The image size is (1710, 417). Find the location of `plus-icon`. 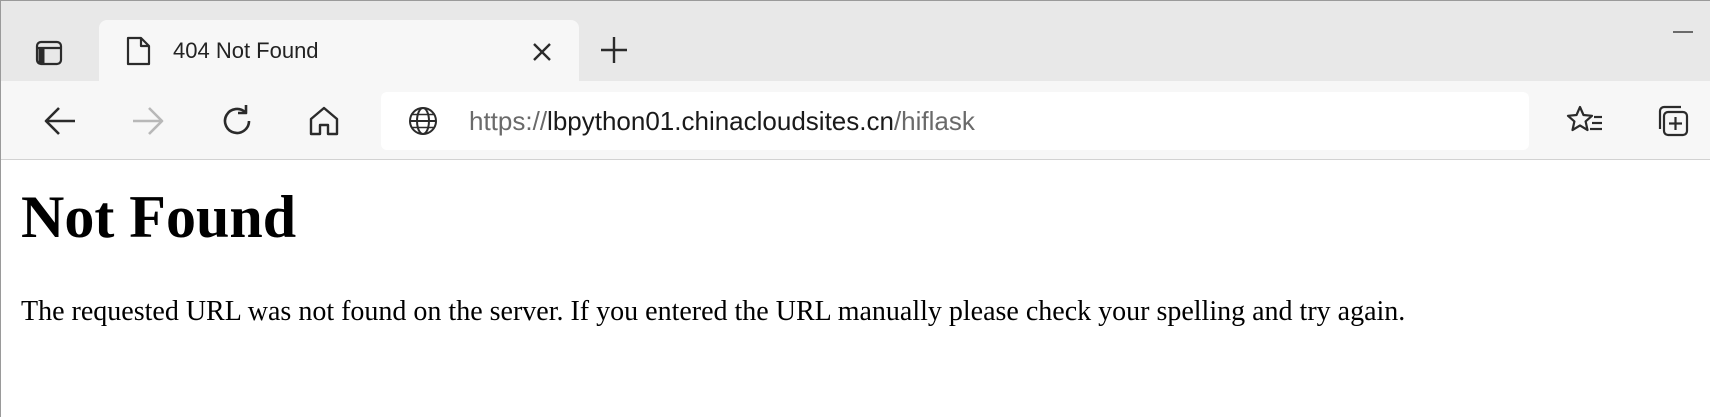

plus-icon is located at coordinates (614, 50).